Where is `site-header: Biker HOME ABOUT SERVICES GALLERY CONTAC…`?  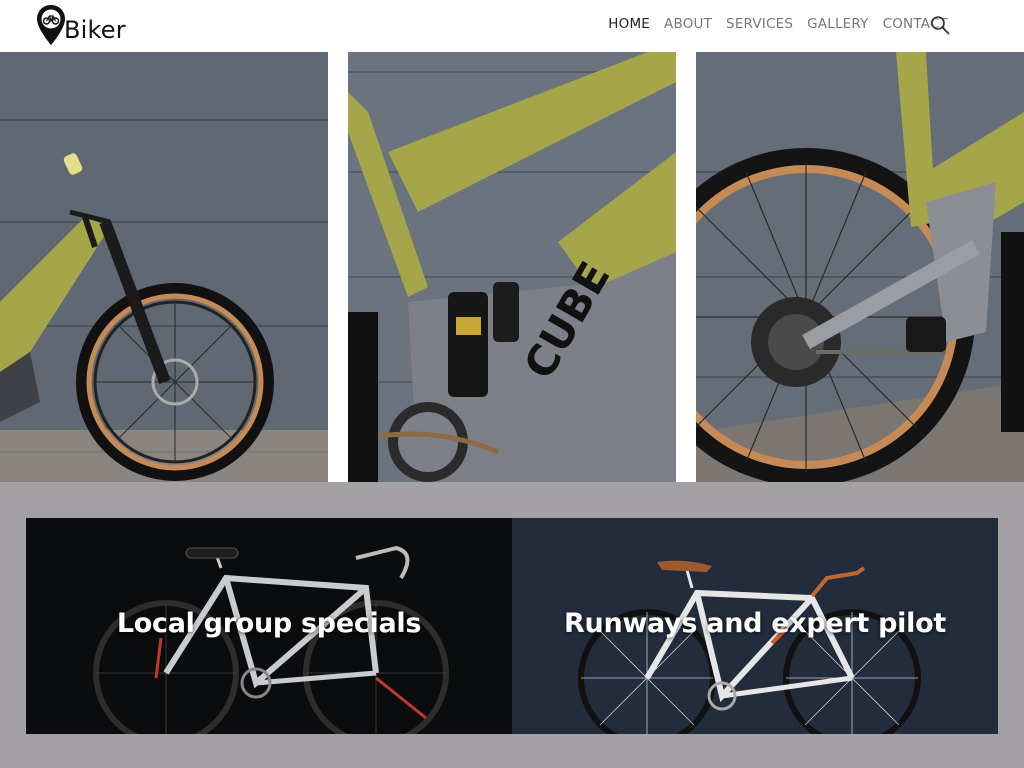 site-header: Biker HOME ABOUT SERVICES GALLERY CONTAC… is located at coordinates (512, 26).